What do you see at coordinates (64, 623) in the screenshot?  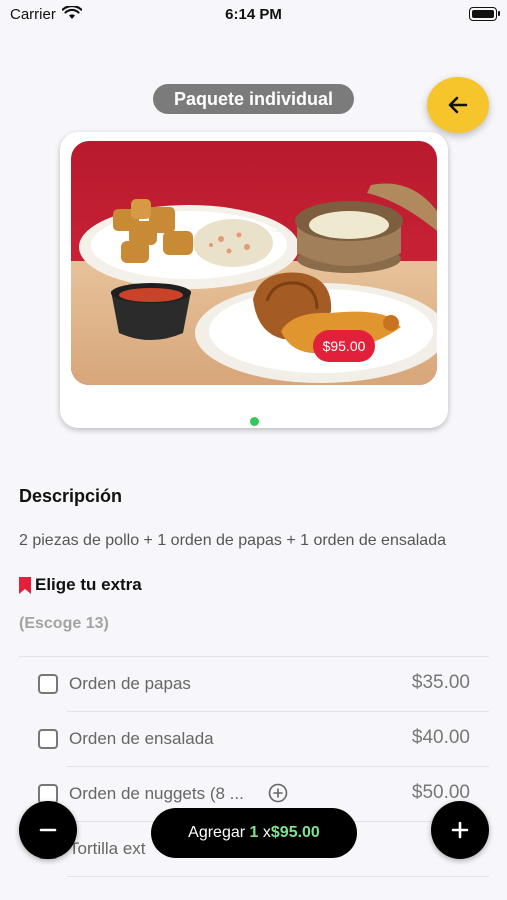 I see `choose-limit-note: (Escoge 13)` at bounding box center [64, 623].